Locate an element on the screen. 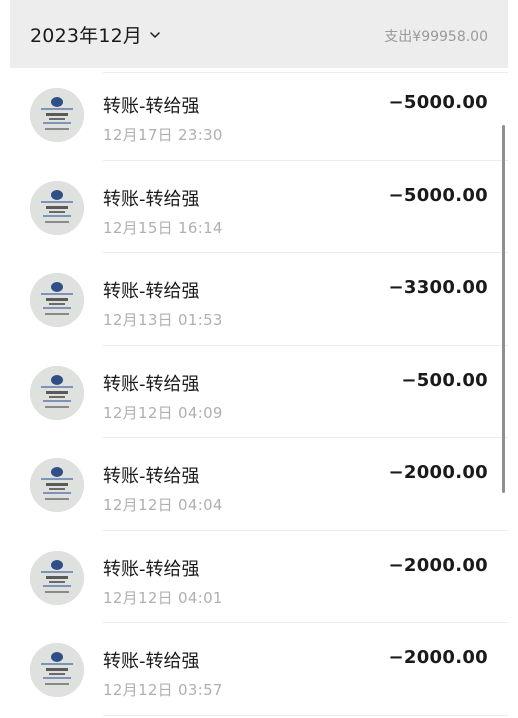 This screenshot has height=718, width=518. month-selector: 2023年12月 is located at coordinates (95, 34).